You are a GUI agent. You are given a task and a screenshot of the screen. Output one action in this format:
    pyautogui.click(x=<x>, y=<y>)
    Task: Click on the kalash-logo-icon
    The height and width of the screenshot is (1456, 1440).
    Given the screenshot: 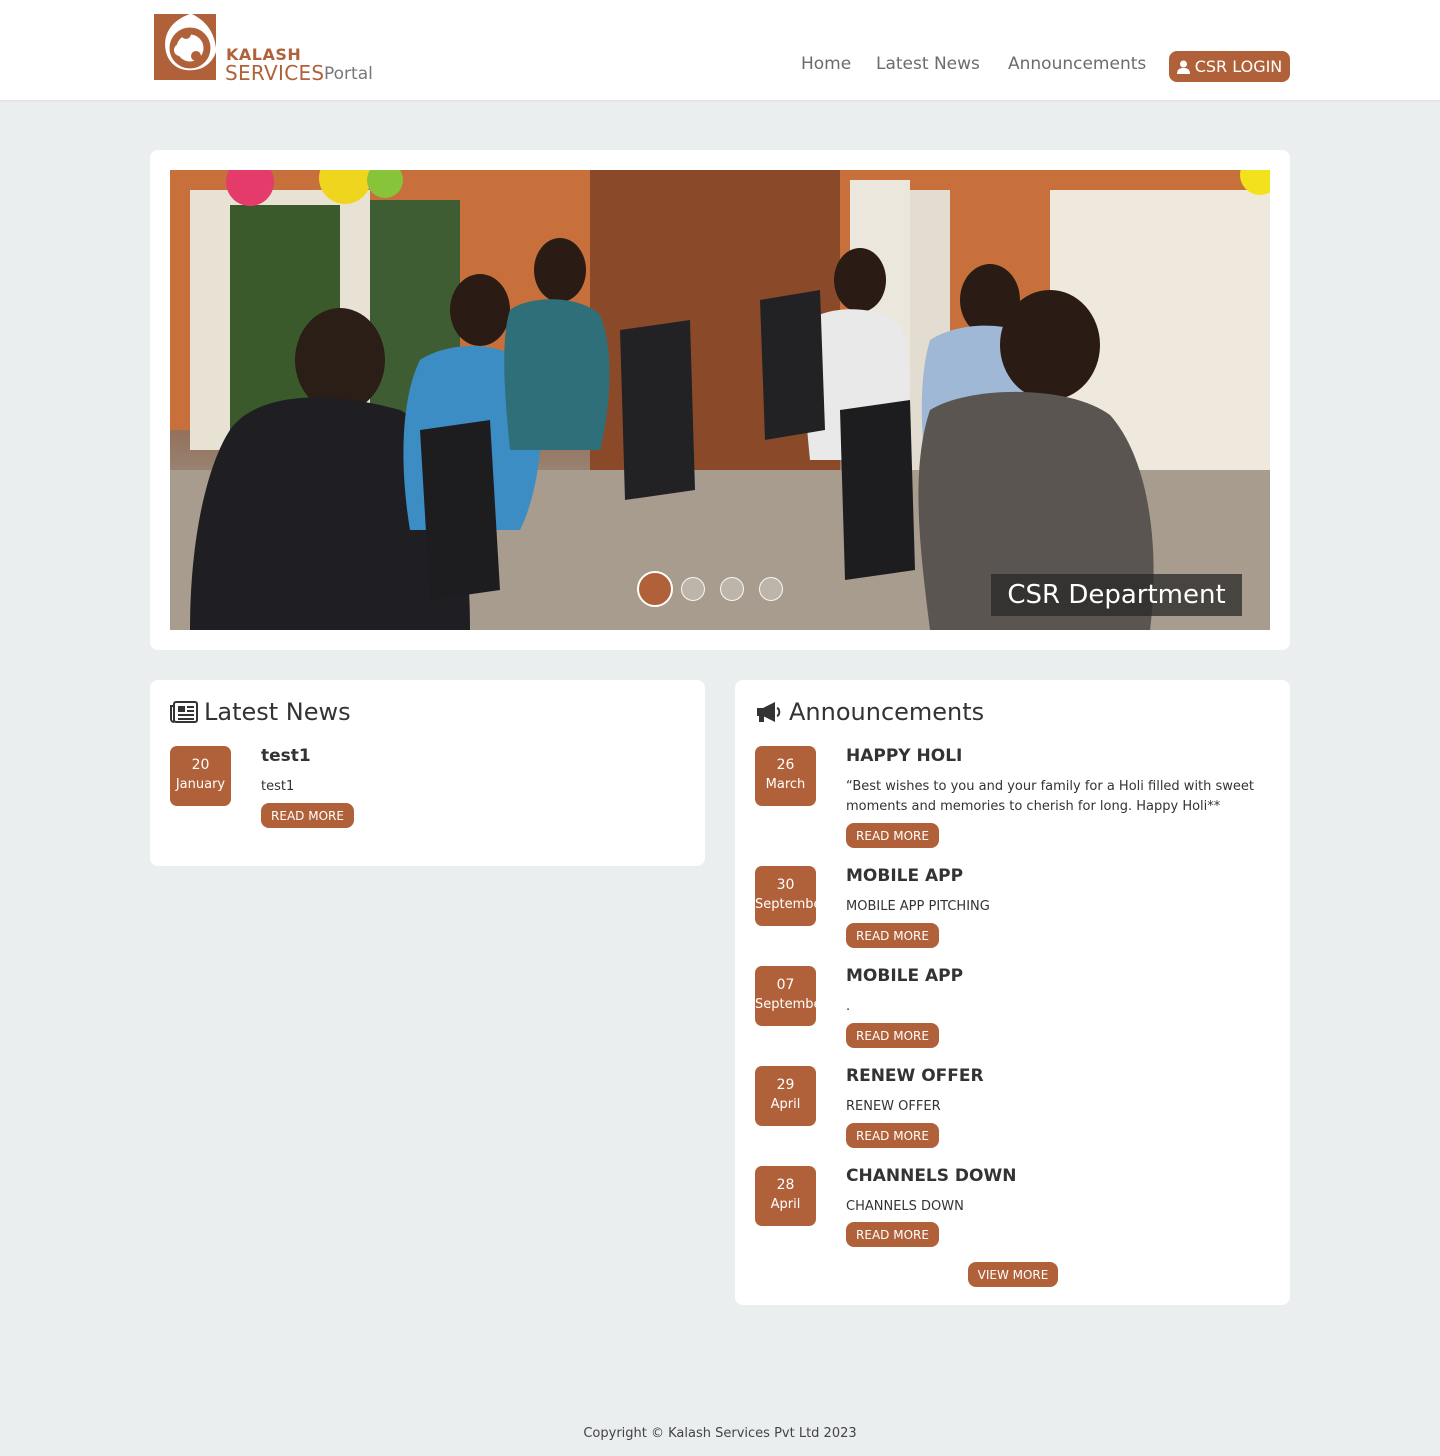 What is the action you would take?
    pyautogui.click(x=185, y=47)
    